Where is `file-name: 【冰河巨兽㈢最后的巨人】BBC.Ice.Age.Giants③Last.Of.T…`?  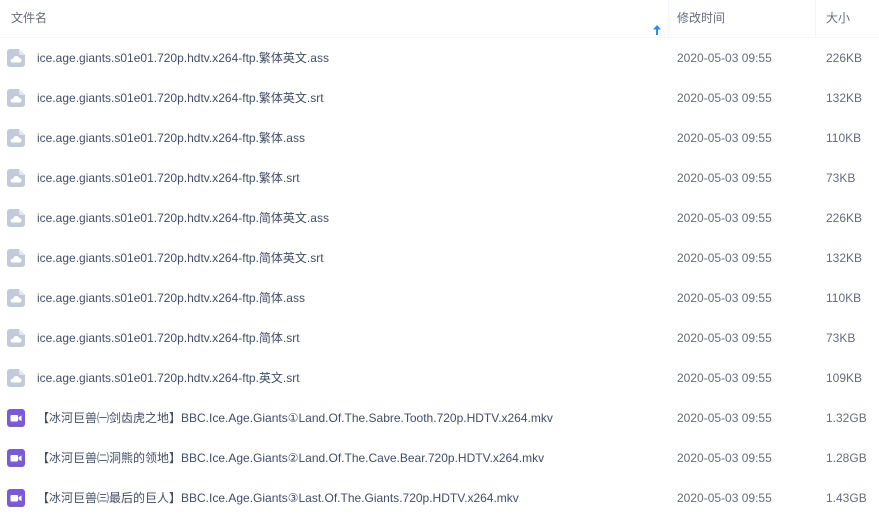 file-name: 【冰河巨兽㈢最后的巨人】BBC.Ice.Age.Giants③Last.Of.T… is located at coordinates (278, 498).